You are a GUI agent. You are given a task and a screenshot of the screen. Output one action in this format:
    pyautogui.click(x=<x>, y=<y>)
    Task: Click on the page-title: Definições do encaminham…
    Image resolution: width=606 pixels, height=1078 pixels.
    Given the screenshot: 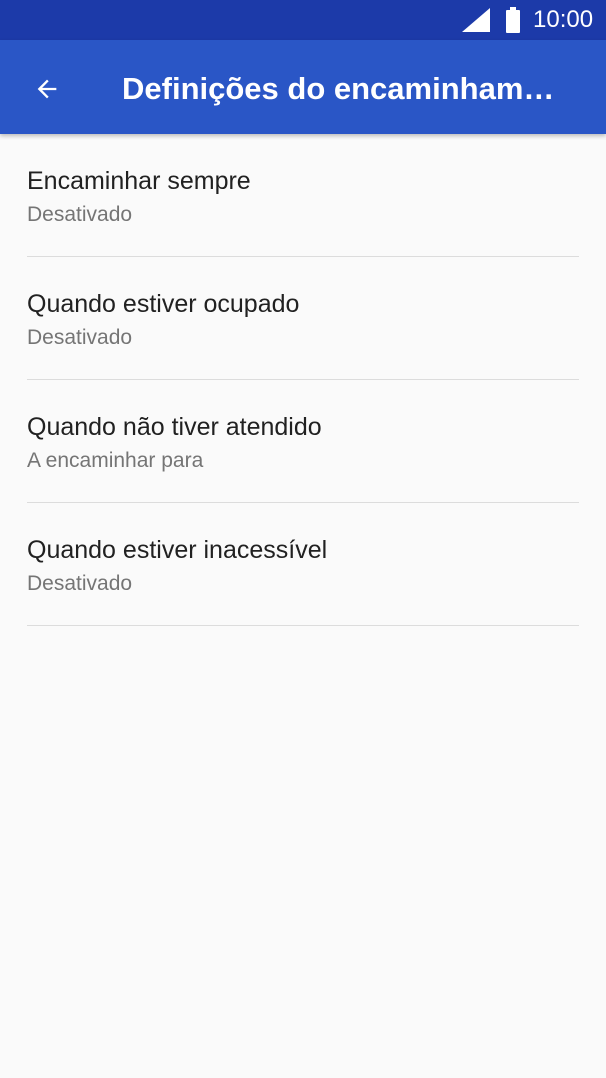 What is the action you would take?
    pyautogui.click(x=338, y=88)
    